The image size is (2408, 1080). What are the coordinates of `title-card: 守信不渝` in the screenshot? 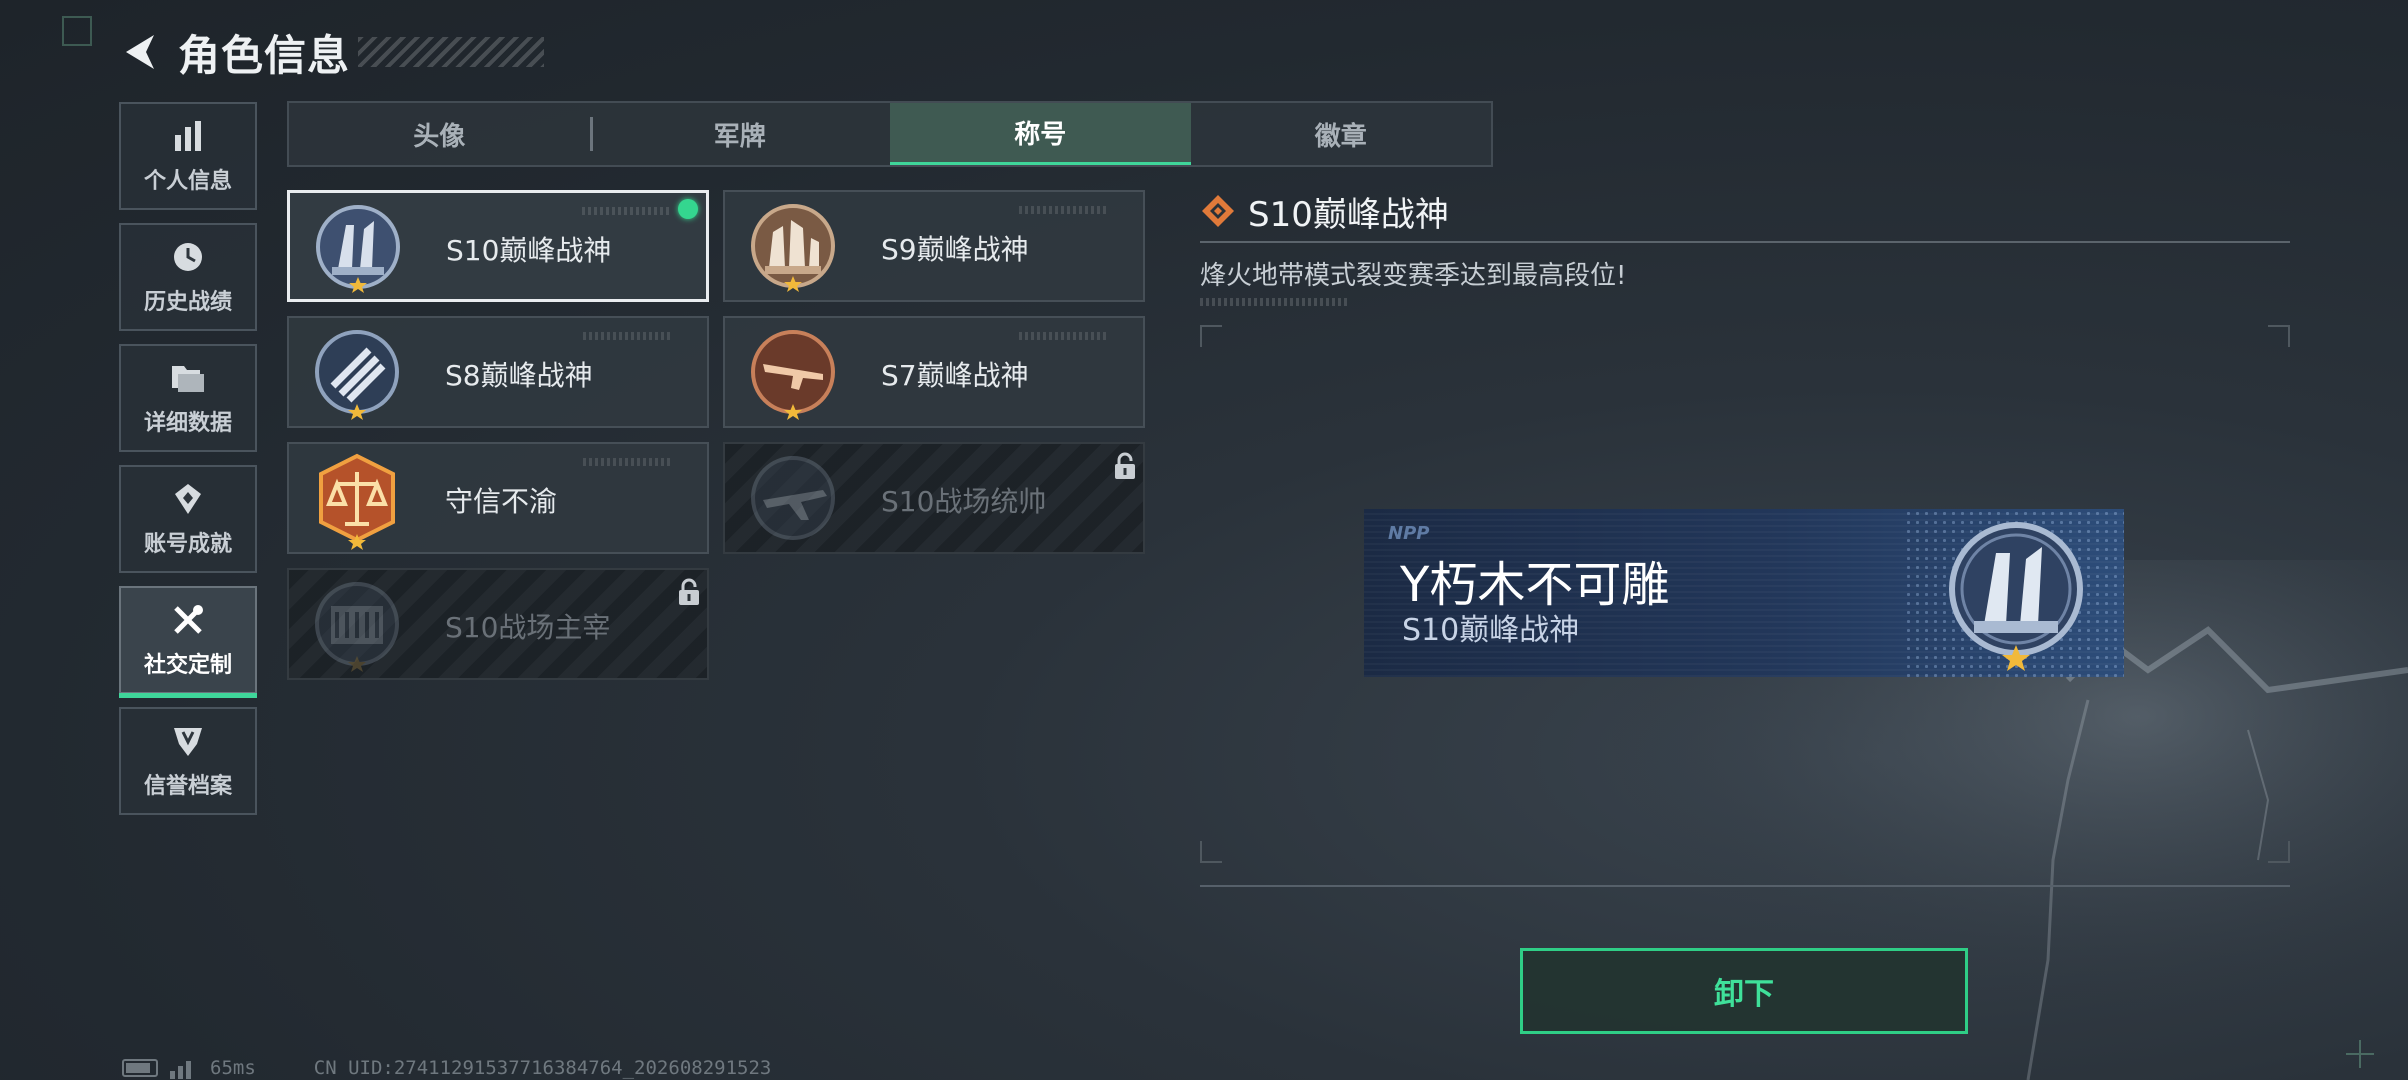 It's located at (498, 498).